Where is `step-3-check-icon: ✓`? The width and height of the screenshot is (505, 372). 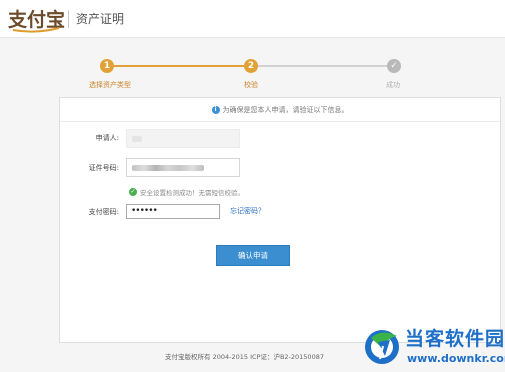
step-3-check-icon: ✓ is located at coordinates (394, 66).